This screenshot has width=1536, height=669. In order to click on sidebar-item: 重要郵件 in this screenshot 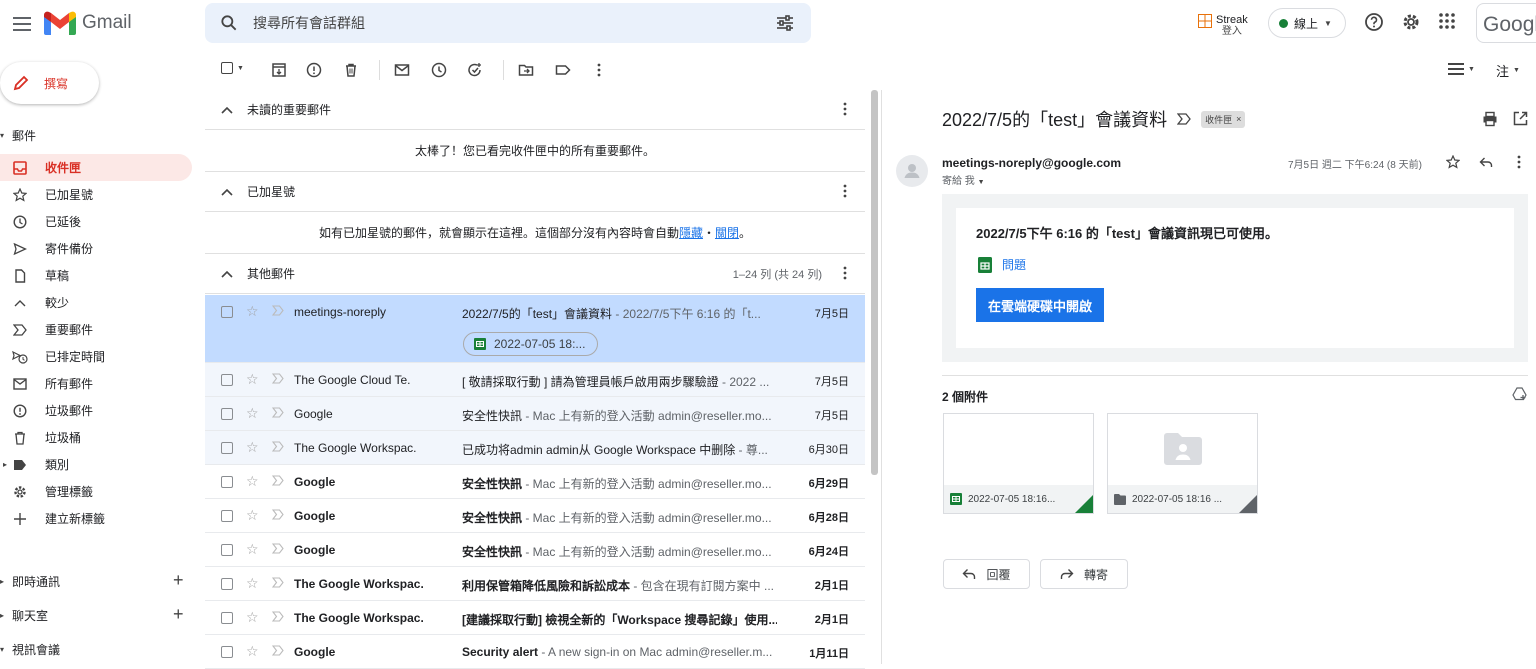, I will do `click(96, 329)`.